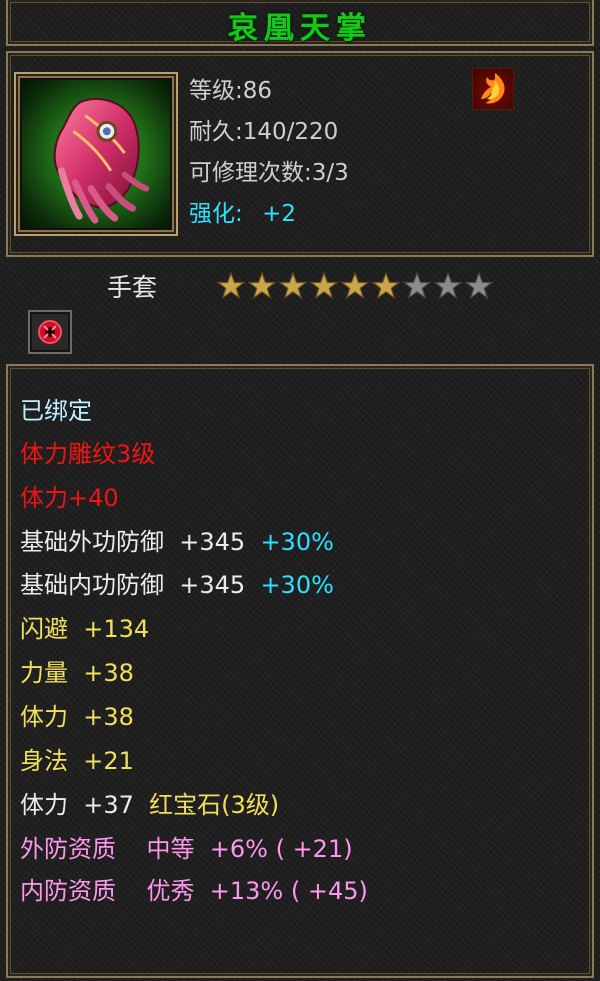 This screenshot has width=600, height=981. What do you see at coordinates (231, 91) in the screenshot?
I see `item-level: 等级:86` at bounding box center [231, 91].